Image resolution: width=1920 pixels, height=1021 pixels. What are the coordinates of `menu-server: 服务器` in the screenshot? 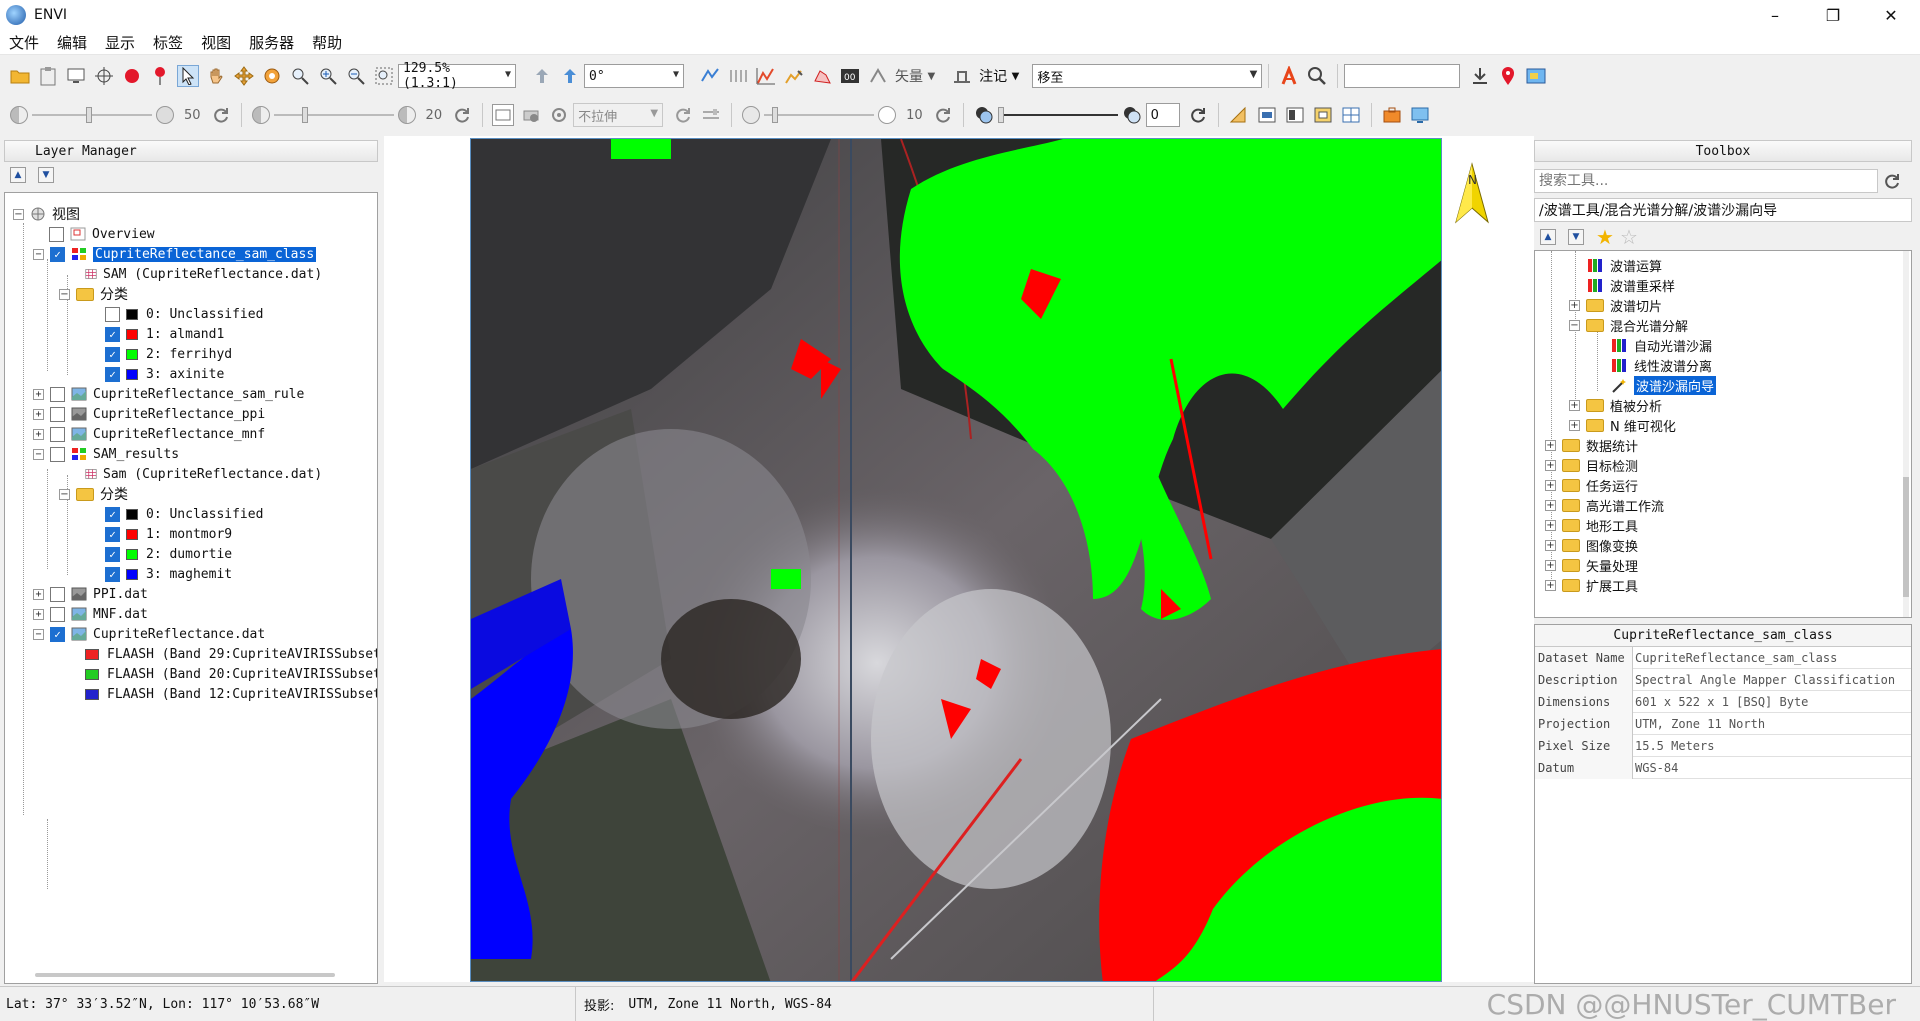 It's located at (271, 42).